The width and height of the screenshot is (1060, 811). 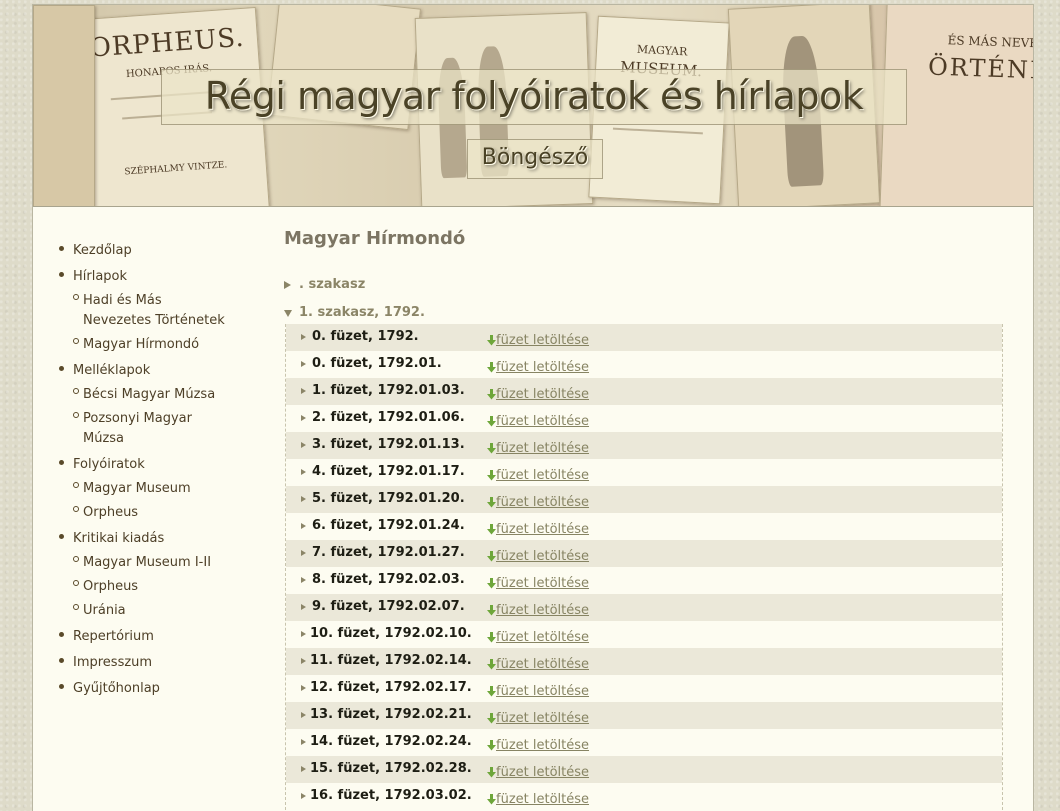 What do you see at coordinates (644, 634) in the screenshot?
I see `issue-row: 10. füzet, 1792.02.10. füzet letöltése` at bounding box center [644, 634].